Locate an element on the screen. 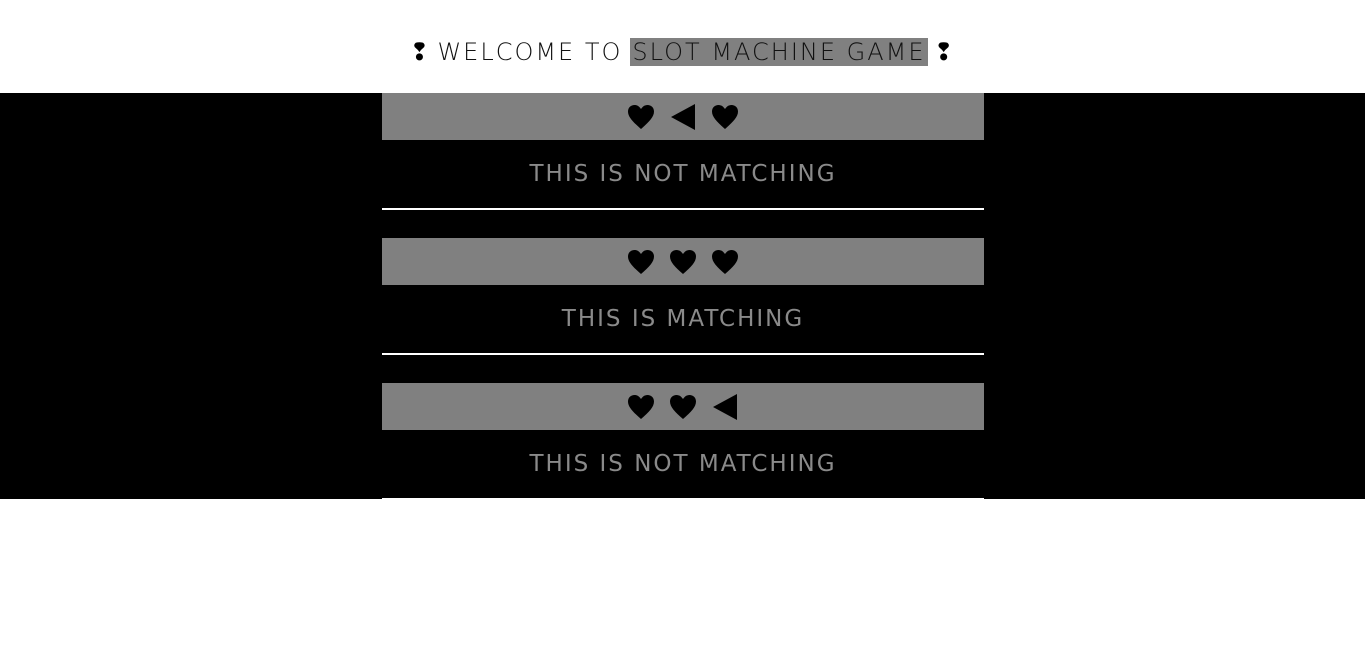 The image size is (1365, 655). exclamation-ornament-left: ❢ is located at coordinates (420, 51).